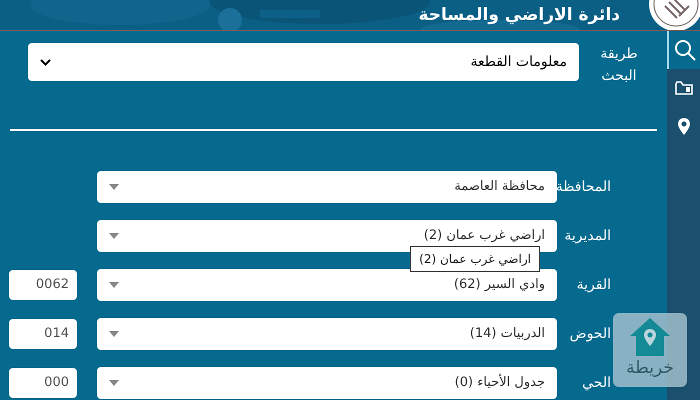 The image size is (700, 400). I want to click on house-pin-icon, so click(650, 337).